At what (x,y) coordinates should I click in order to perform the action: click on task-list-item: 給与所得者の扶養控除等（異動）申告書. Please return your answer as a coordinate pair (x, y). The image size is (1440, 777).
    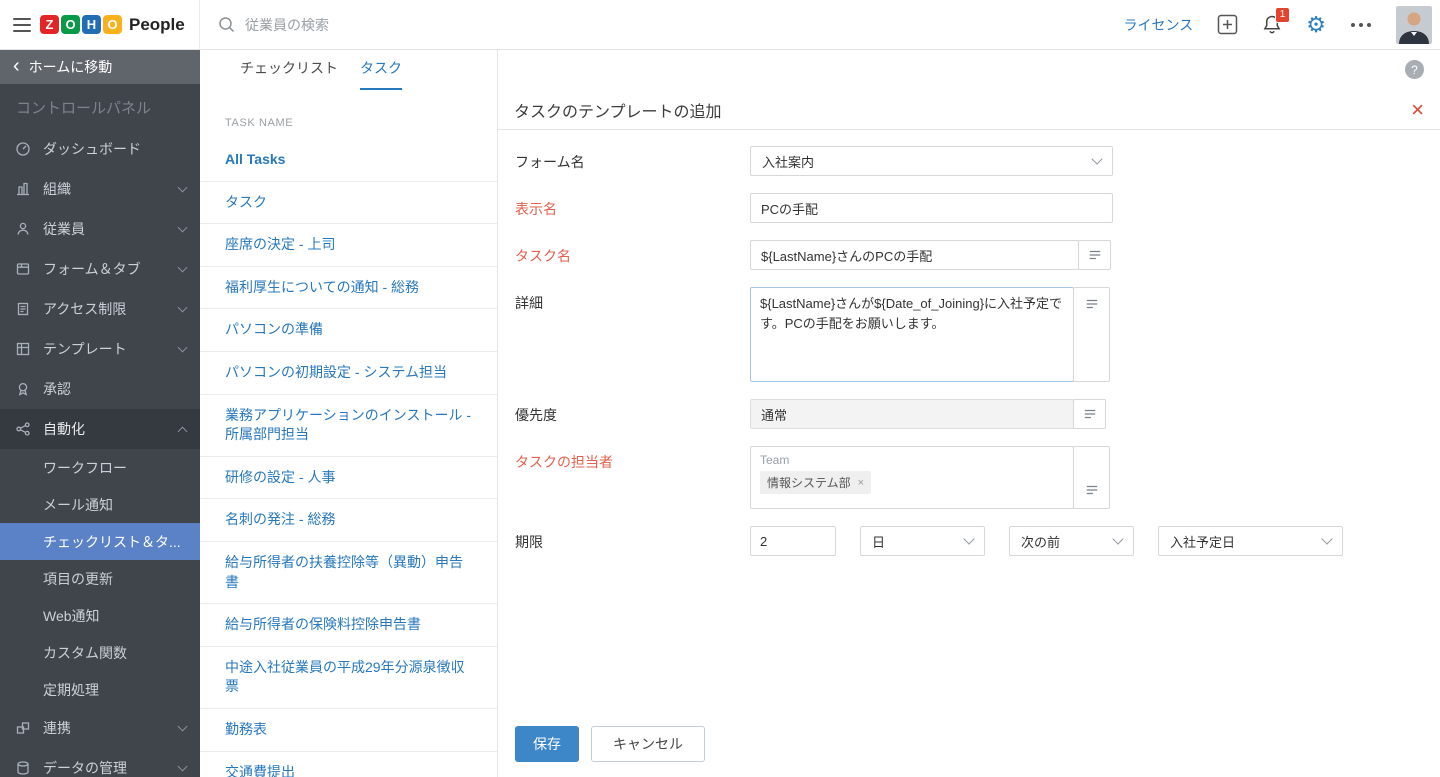
    Looking at the image, I should click on (348, 573).